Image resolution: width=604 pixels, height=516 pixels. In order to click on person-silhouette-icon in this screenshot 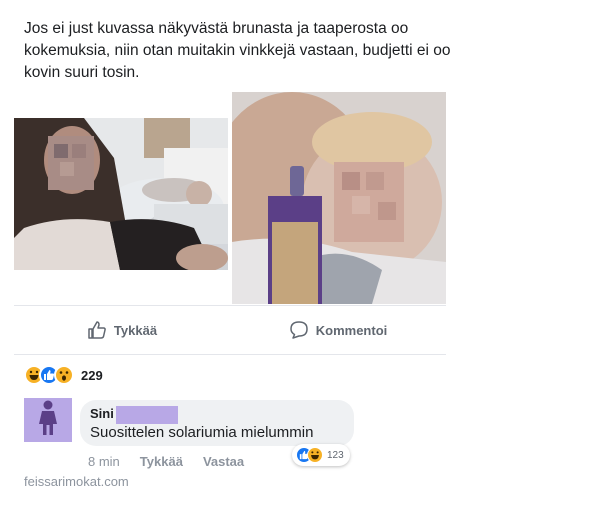, I will do `click(48, 420)`.